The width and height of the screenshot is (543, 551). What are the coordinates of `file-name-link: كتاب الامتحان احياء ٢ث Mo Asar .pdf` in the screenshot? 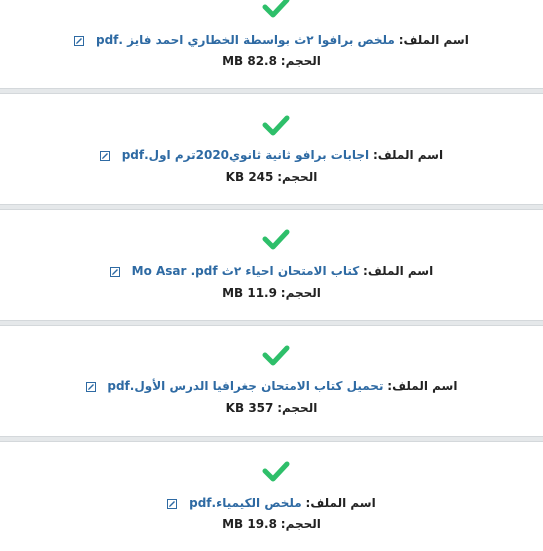 It's located at (246, 271).